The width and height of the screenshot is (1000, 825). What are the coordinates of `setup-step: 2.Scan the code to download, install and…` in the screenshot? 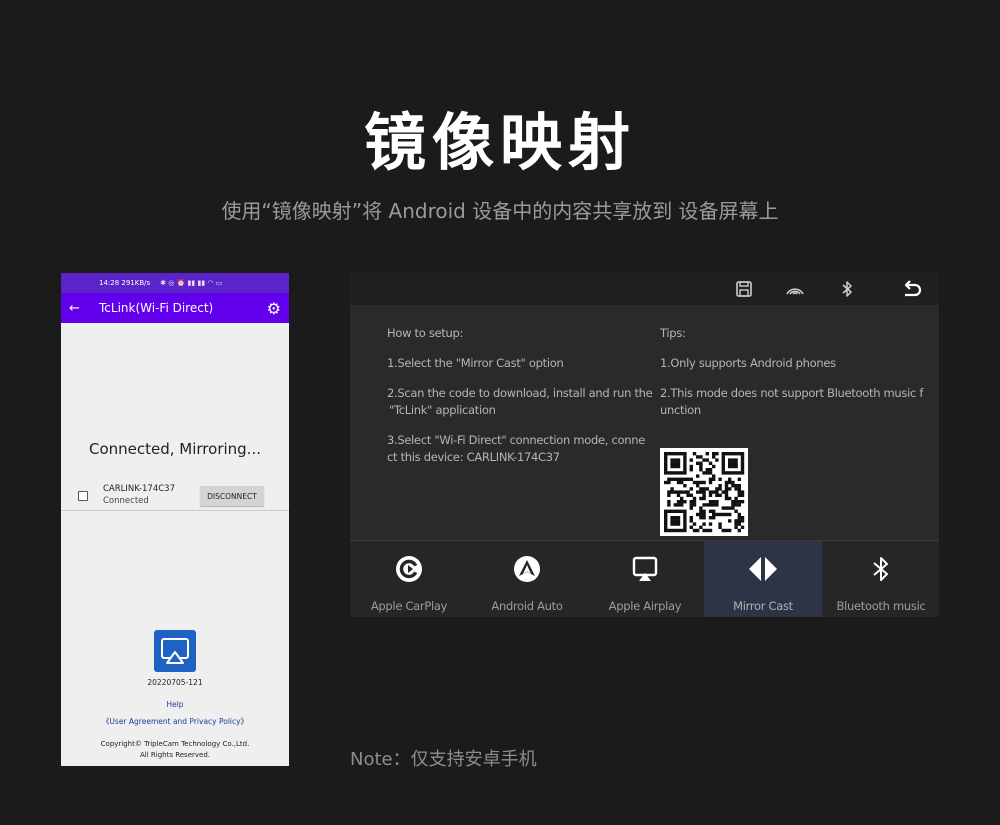 It's located at (520, 402).